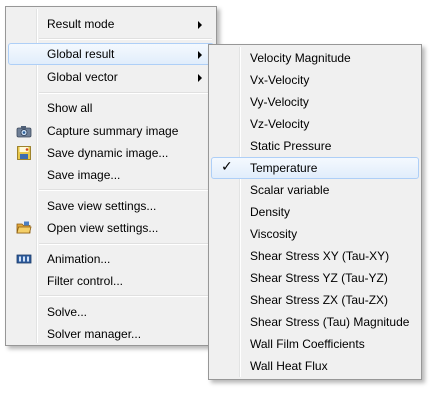 The height and width of the screenshot is (394, 436). I want to click on submenu-item-shear-stress-xy: Shear Stress XY (Tau-XY), so click(315, 256).